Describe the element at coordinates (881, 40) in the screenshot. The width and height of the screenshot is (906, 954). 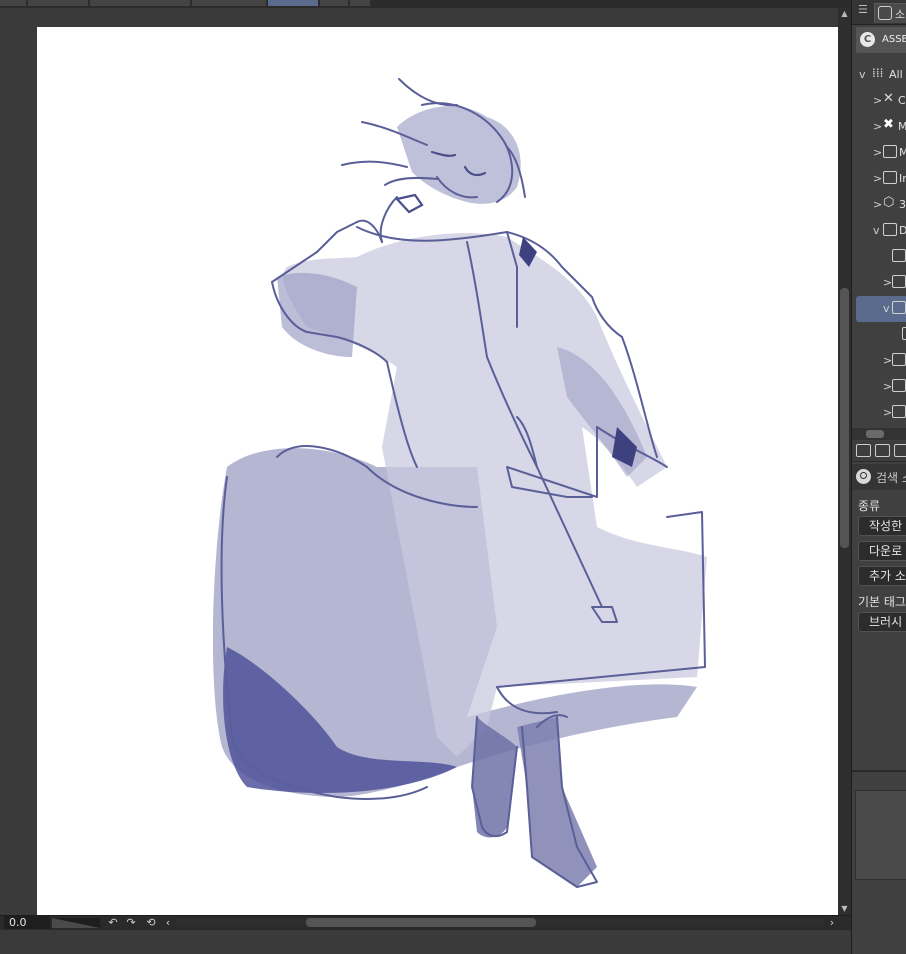
I see `assets-header: C ASSE` at that location.